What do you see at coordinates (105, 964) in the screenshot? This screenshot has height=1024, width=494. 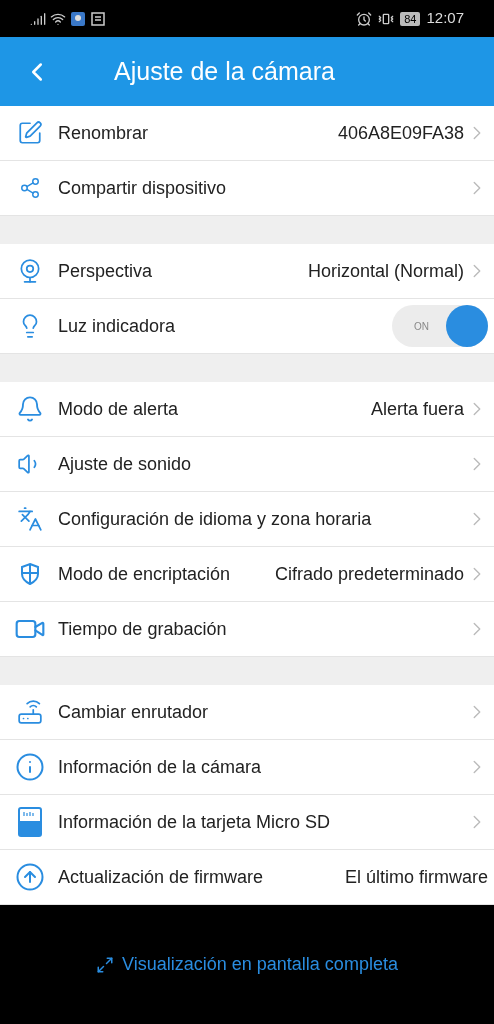 I see `fullscreen-icon` at bounding box center [105, 964].